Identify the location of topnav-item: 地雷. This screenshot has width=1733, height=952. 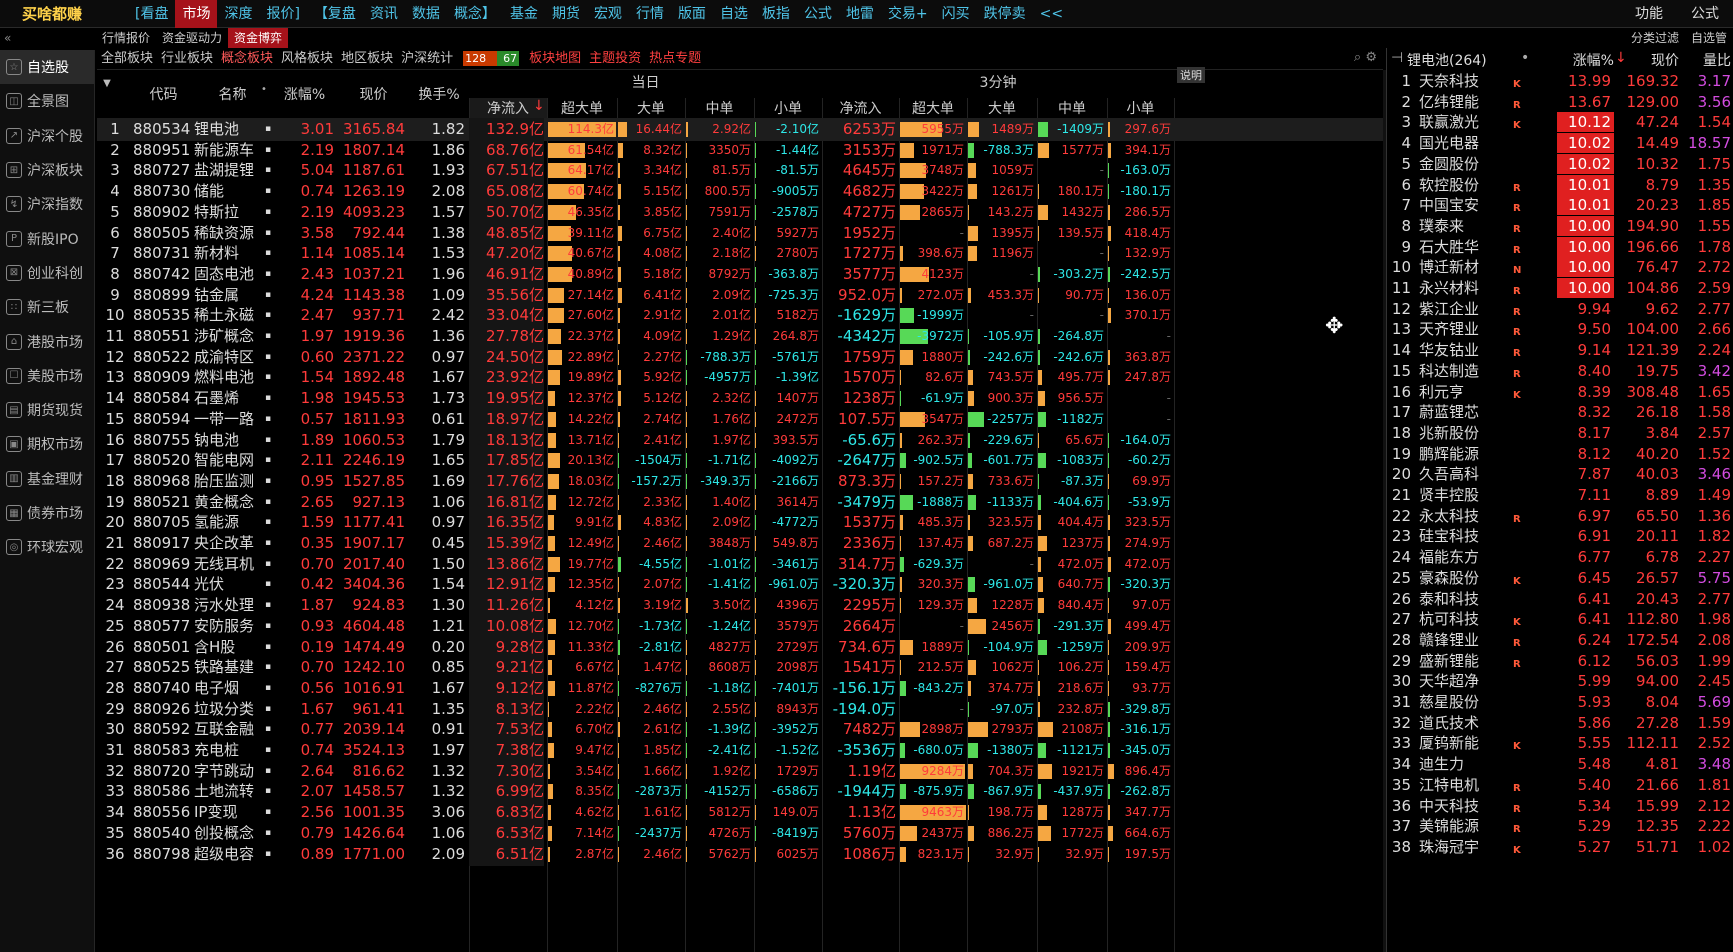
(860, 14).